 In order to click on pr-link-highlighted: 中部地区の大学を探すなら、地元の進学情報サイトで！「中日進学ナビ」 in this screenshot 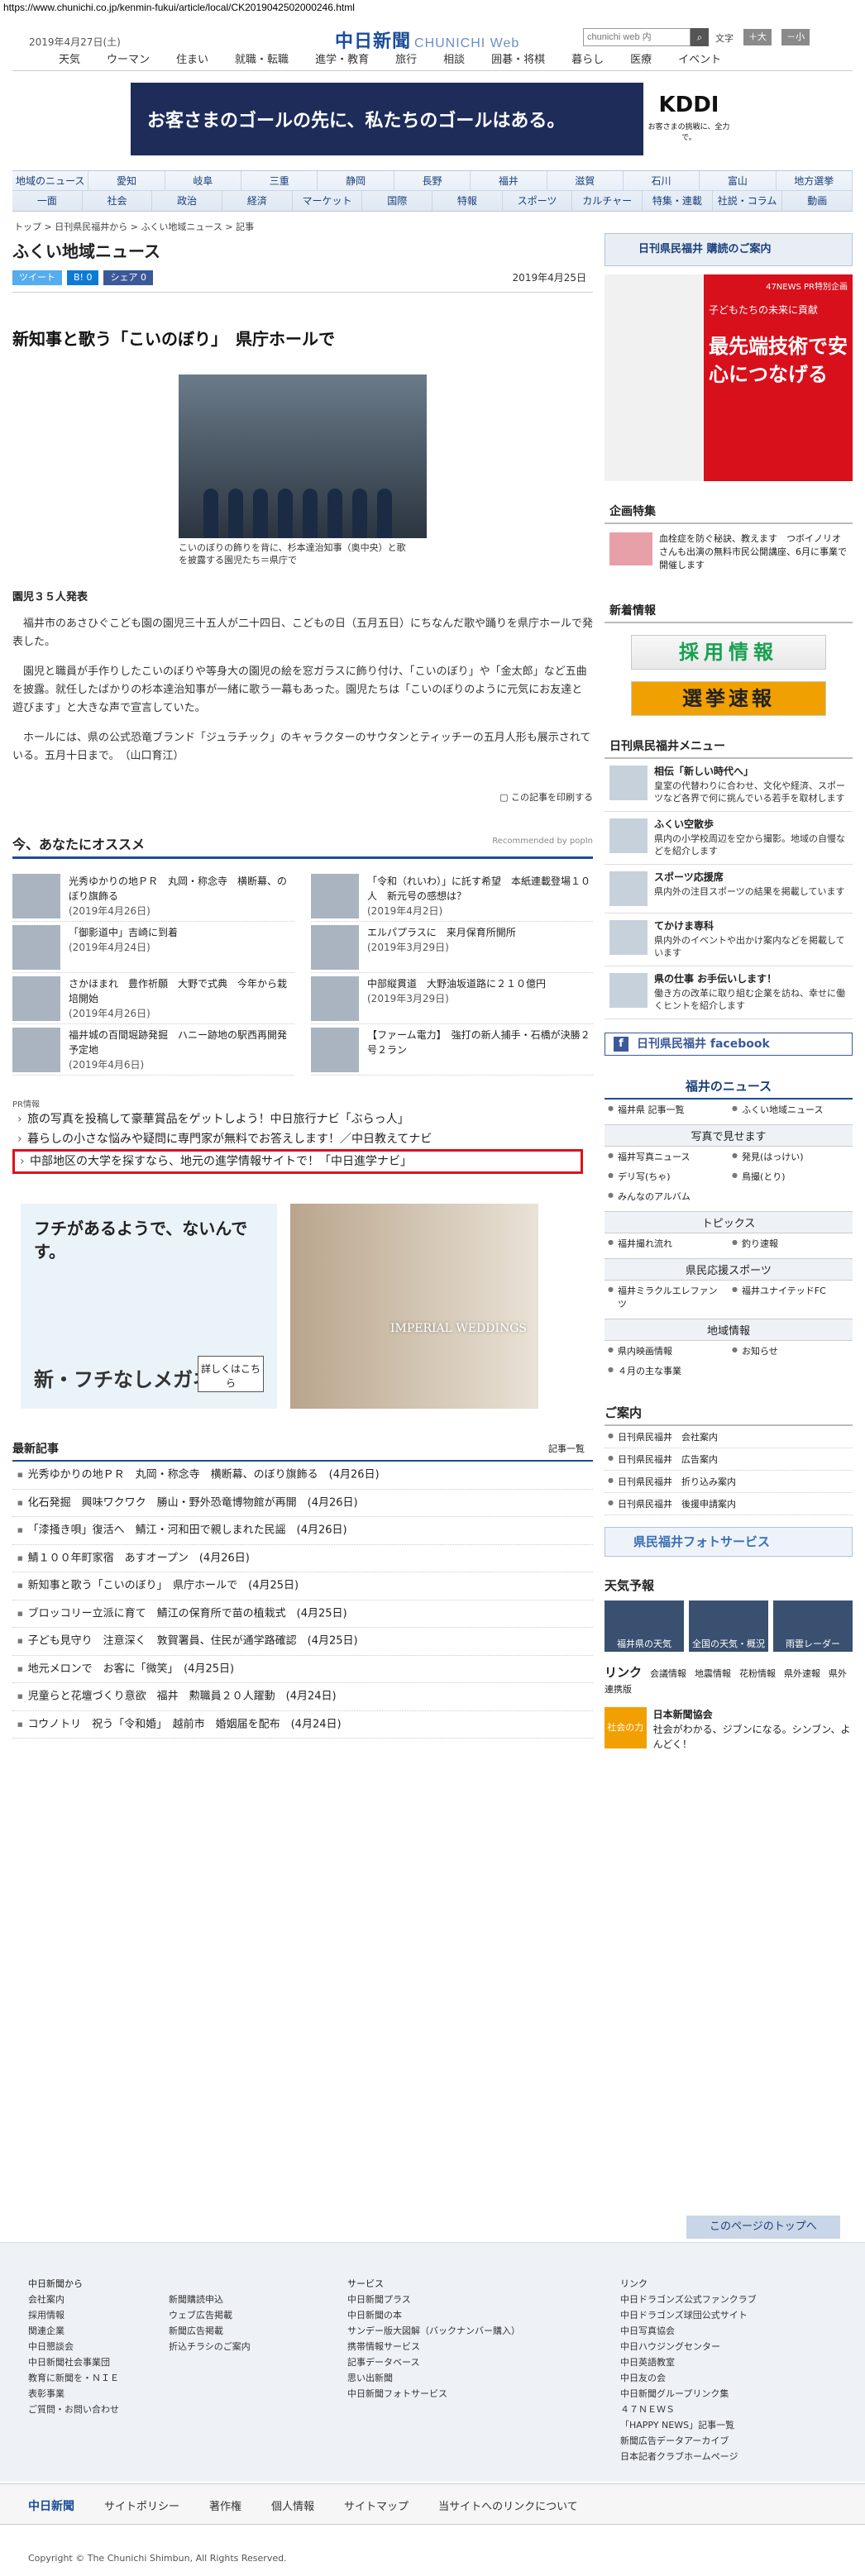, I will do `click(297, 1161)`.